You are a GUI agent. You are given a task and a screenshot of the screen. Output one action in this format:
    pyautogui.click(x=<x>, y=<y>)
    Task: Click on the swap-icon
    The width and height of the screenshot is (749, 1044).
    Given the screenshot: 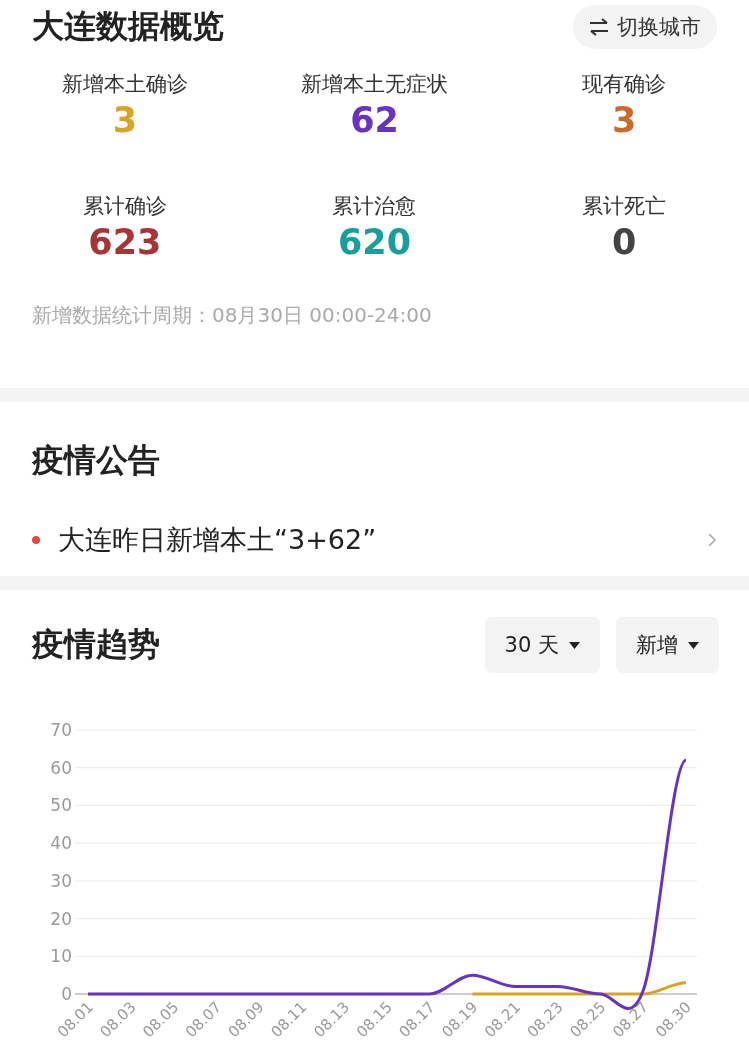 What is the action you would take?
    pyautogui.click(x=599, y=27)
    